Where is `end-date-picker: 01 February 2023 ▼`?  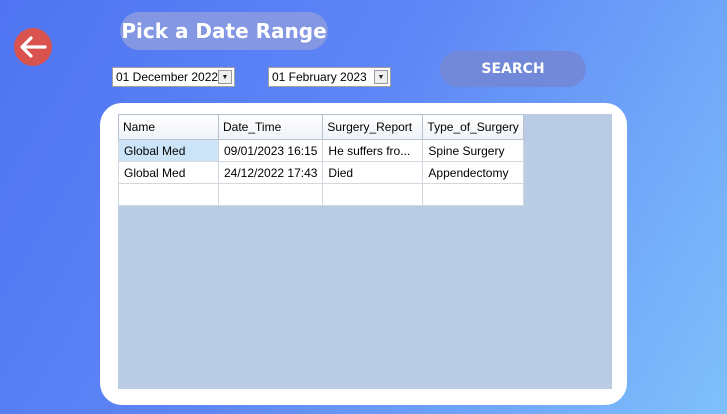
end-date-picker: 01 February 2023 ▼ is located at coordinates (329, 77).